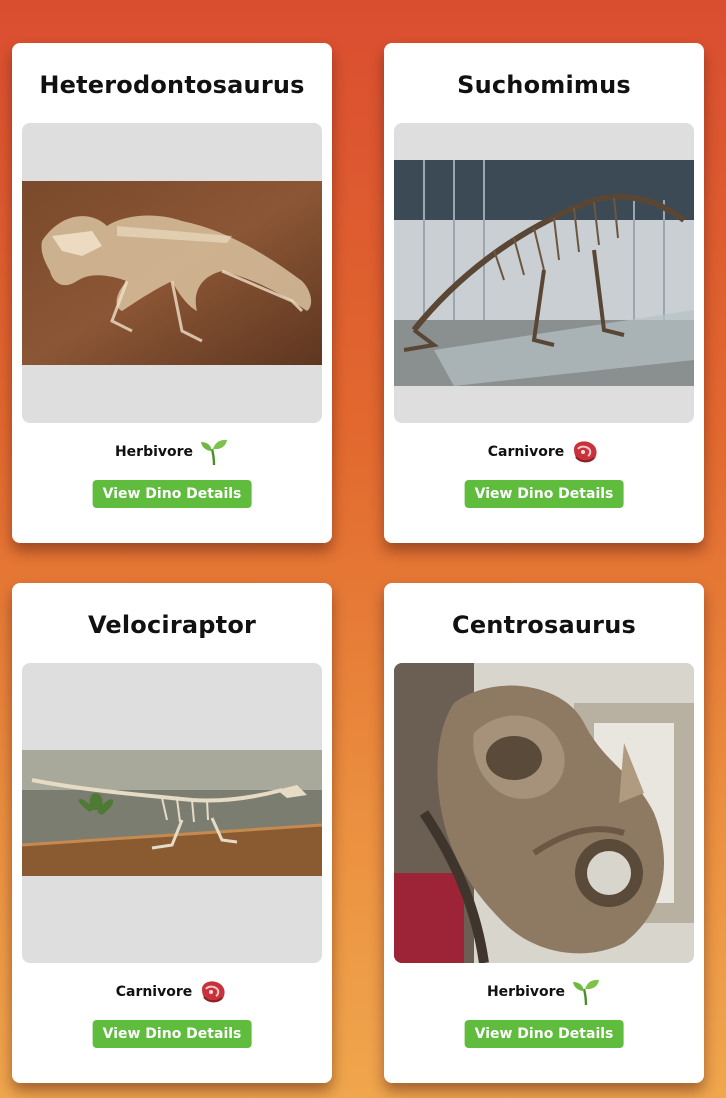 The height and width of the screenshot is (1098, 726). What do you see at coordinates (172, 85) in the screenshot?
I see `dino-name: Heterodontosaurus` at bounding box center [172, 85].